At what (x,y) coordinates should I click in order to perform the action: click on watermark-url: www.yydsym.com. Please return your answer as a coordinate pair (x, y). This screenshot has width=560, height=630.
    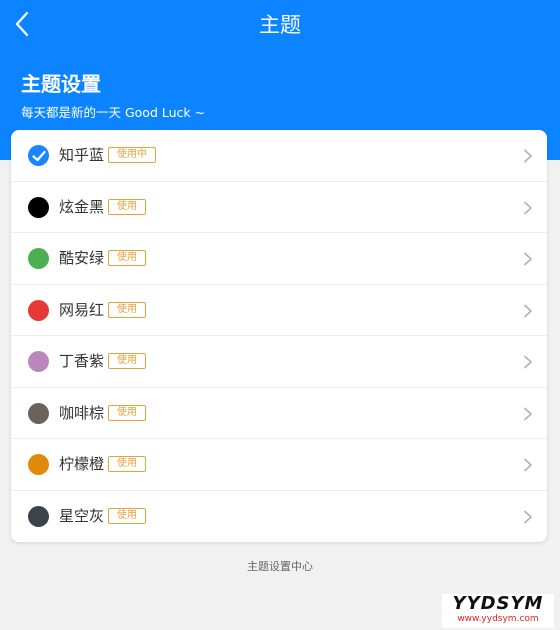
    Looking at the image, I should click on (498, 619).